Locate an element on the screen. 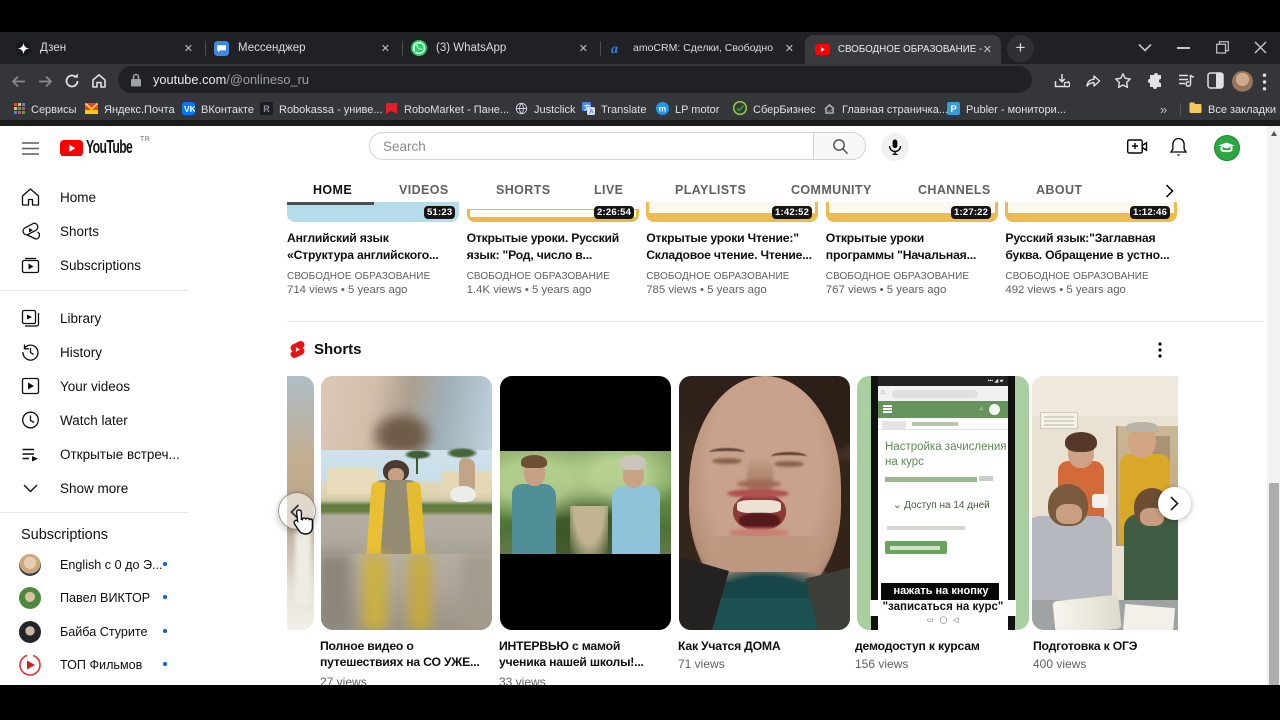 The image size is (1280, 720). svg-text: P is located at coordinates (953, 109).